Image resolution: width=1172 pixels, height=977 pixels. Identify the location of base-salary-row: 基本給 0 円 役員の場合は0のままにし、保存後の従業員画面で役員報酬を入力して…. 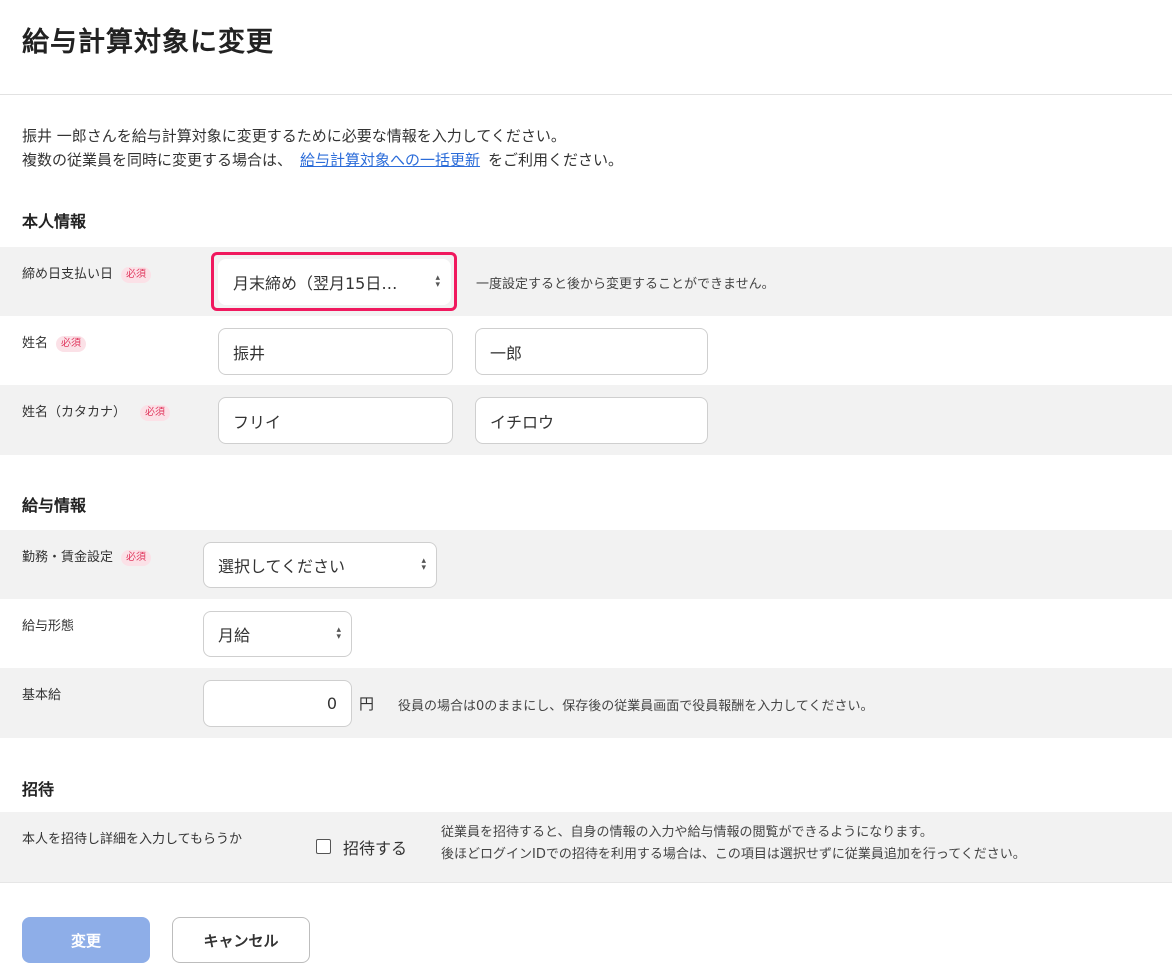
(586, 703).